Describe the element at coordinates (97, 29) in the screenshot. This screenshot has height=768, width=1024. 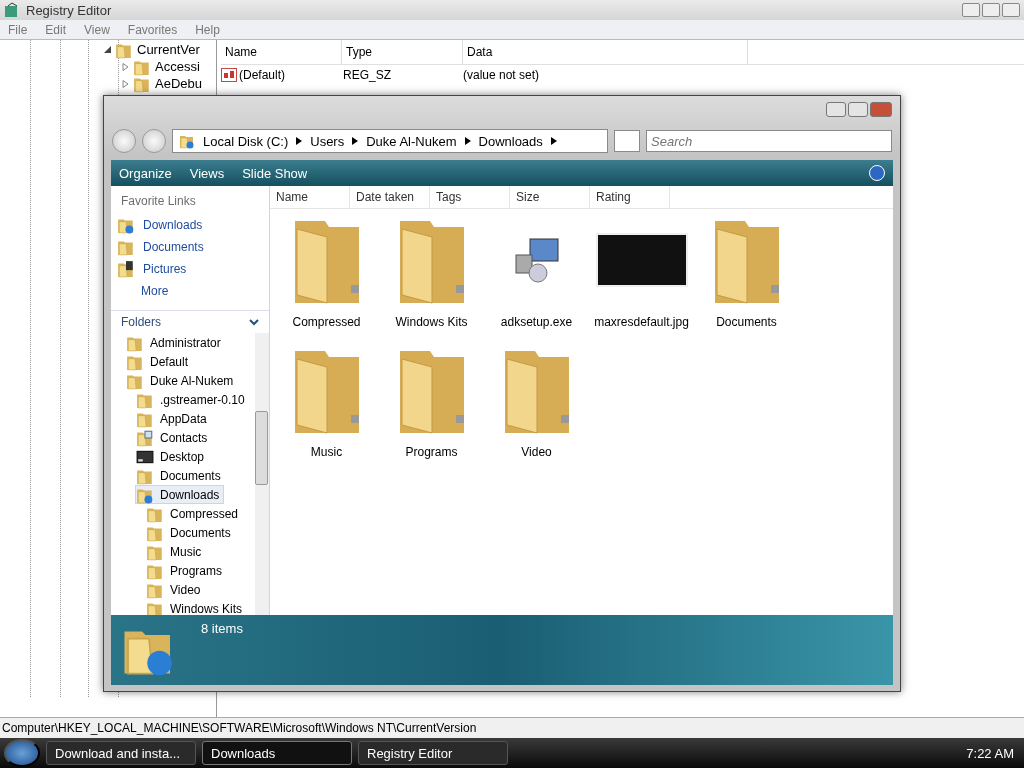
I see `menu-item: View` at that location.